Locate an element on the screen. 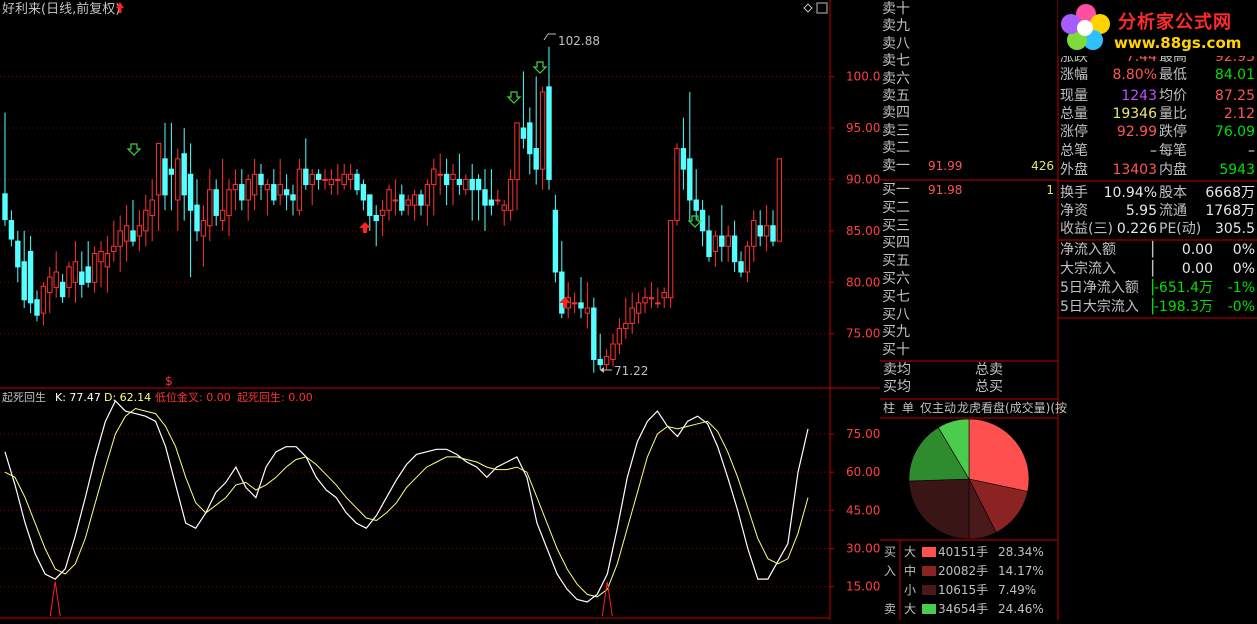 The width and height of the screenshot is (1257, 624). stat-label: 涨停 is located at coordinates (1074, 132).